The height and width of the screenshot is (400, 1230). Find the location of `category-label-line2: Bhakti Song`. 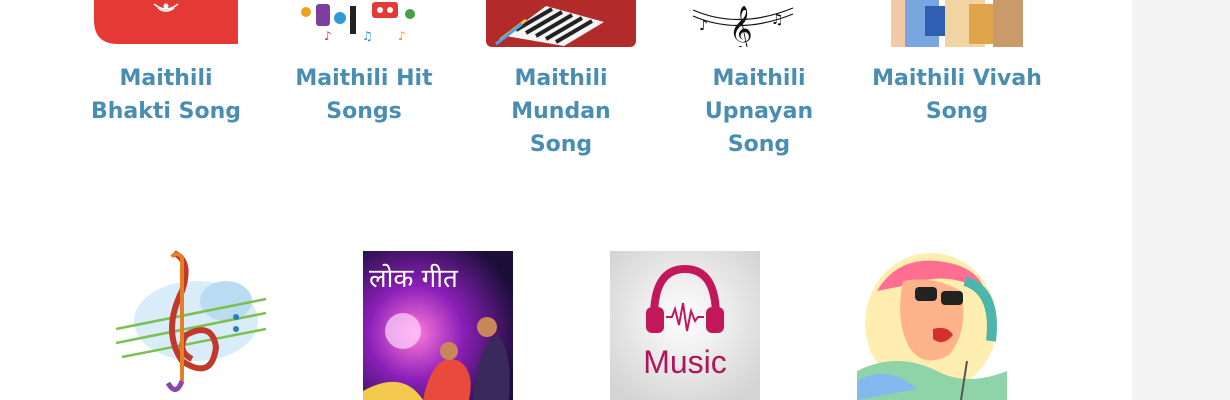

category-label-line2: Bhakti Song is located at coordinates (166, 111).